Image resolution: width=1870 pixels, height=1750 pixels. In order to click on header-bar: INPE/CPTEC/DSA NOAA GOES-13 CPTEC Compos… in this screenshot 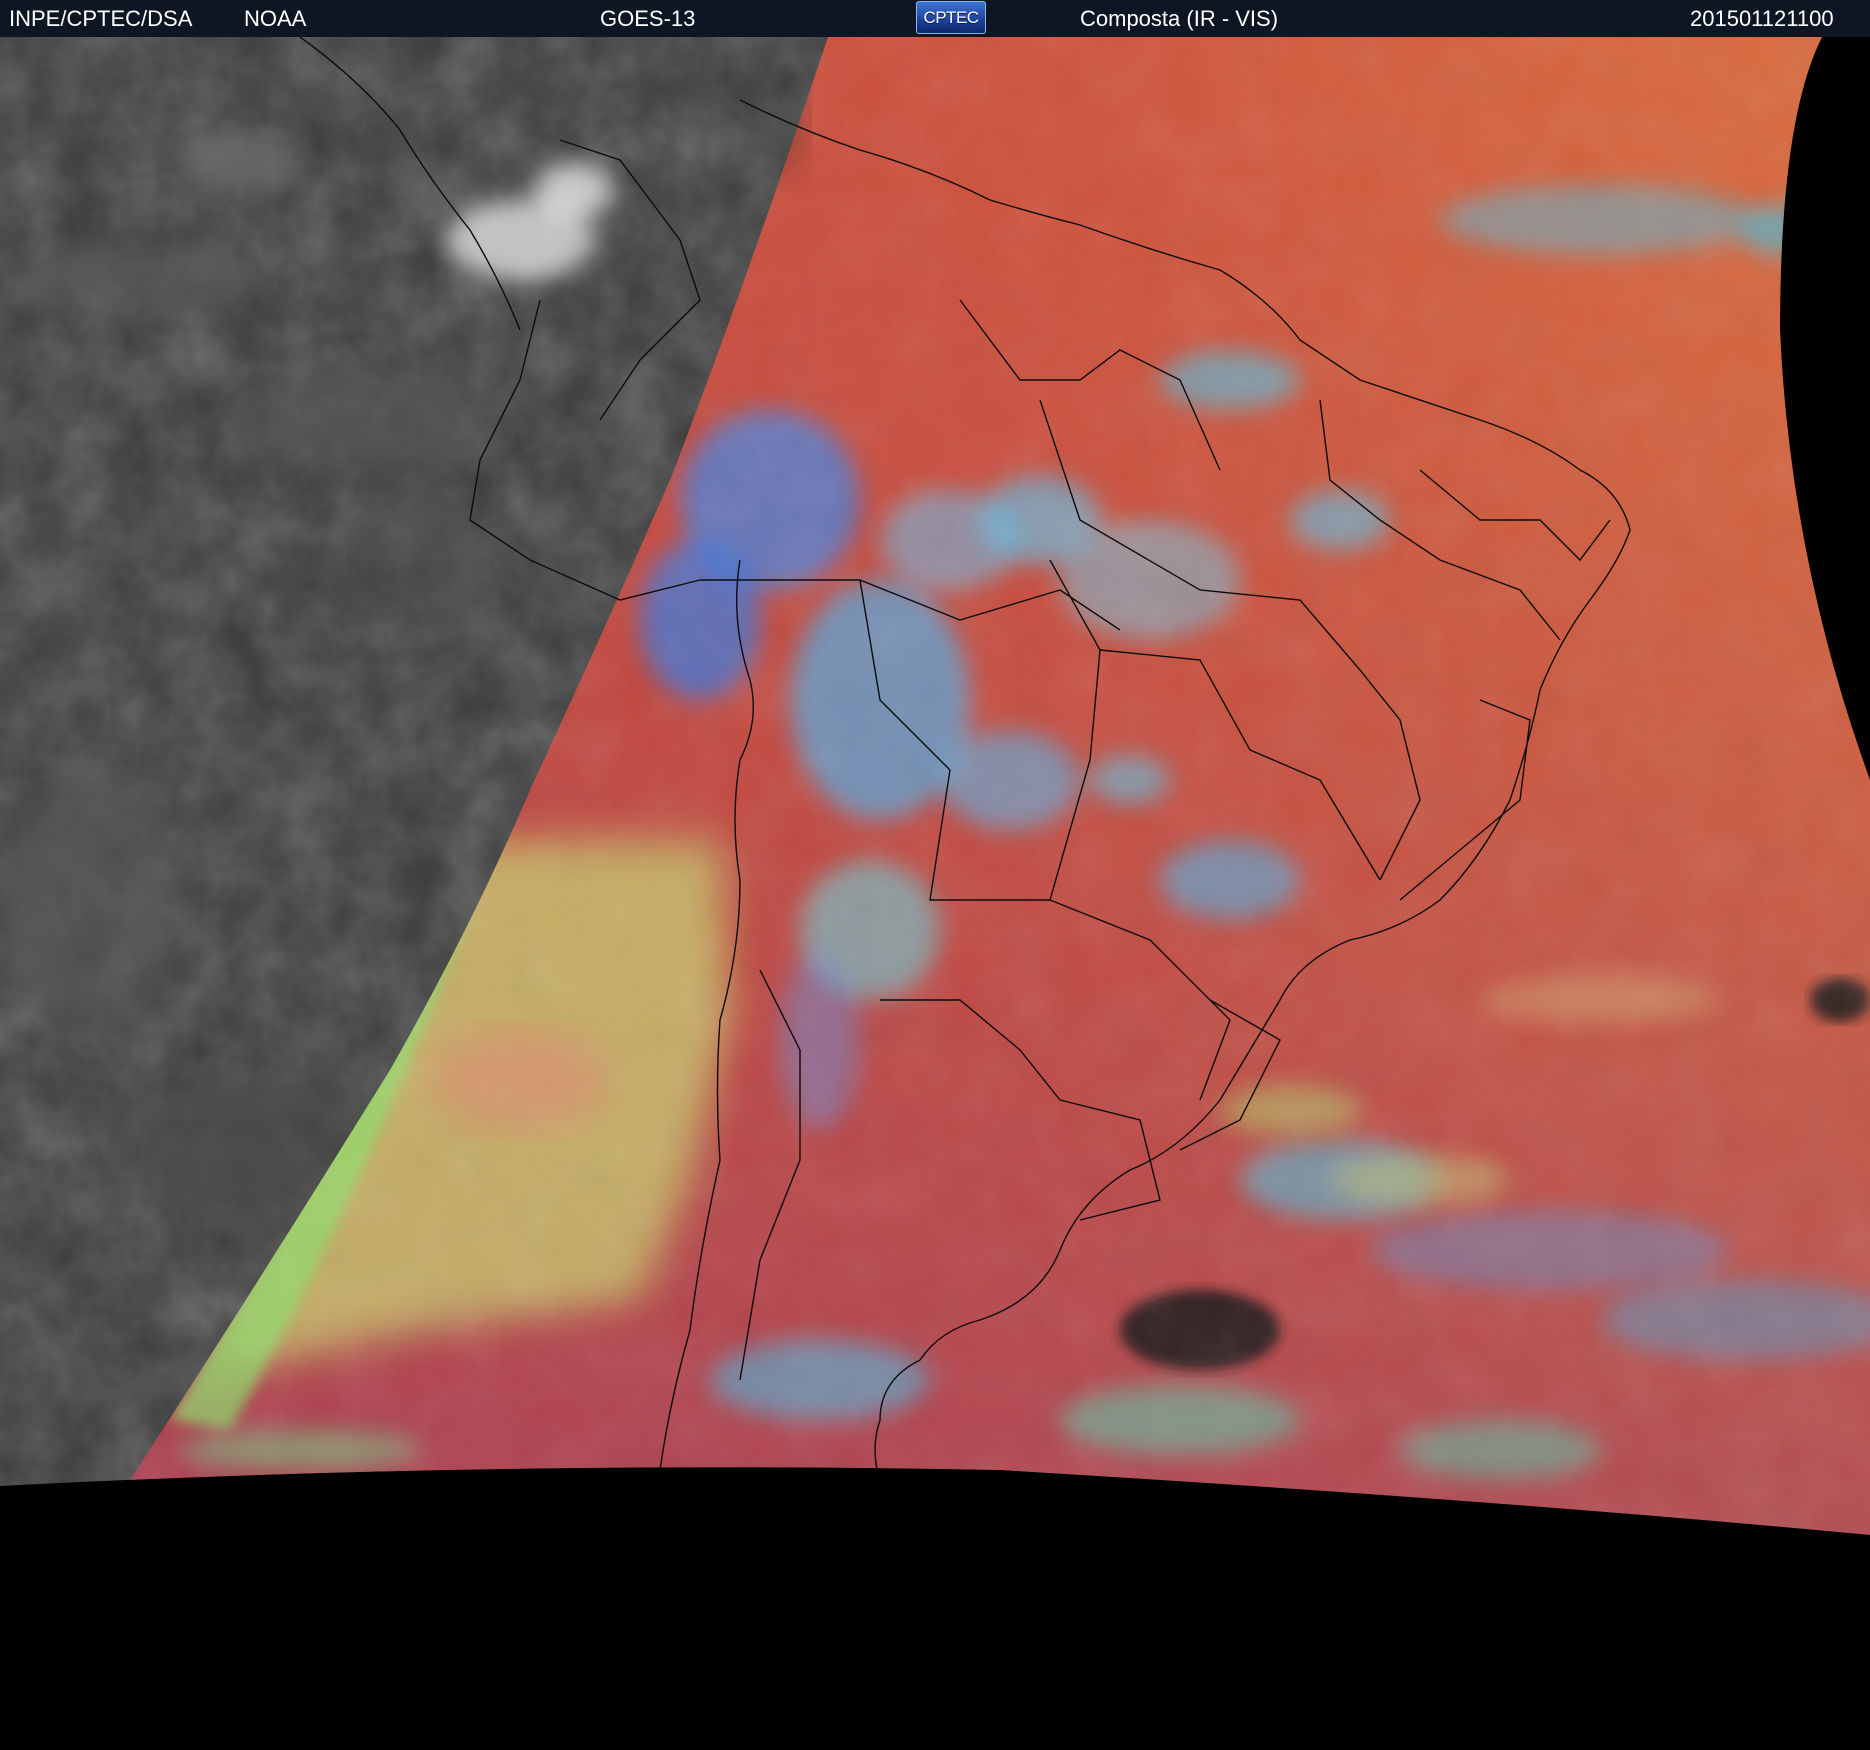, I will do `click(935, 18)`.